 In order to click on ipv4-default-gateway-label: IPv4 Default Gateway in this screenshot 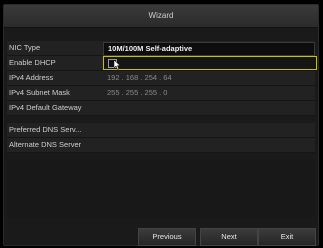, I will do `click(45, 107)`.